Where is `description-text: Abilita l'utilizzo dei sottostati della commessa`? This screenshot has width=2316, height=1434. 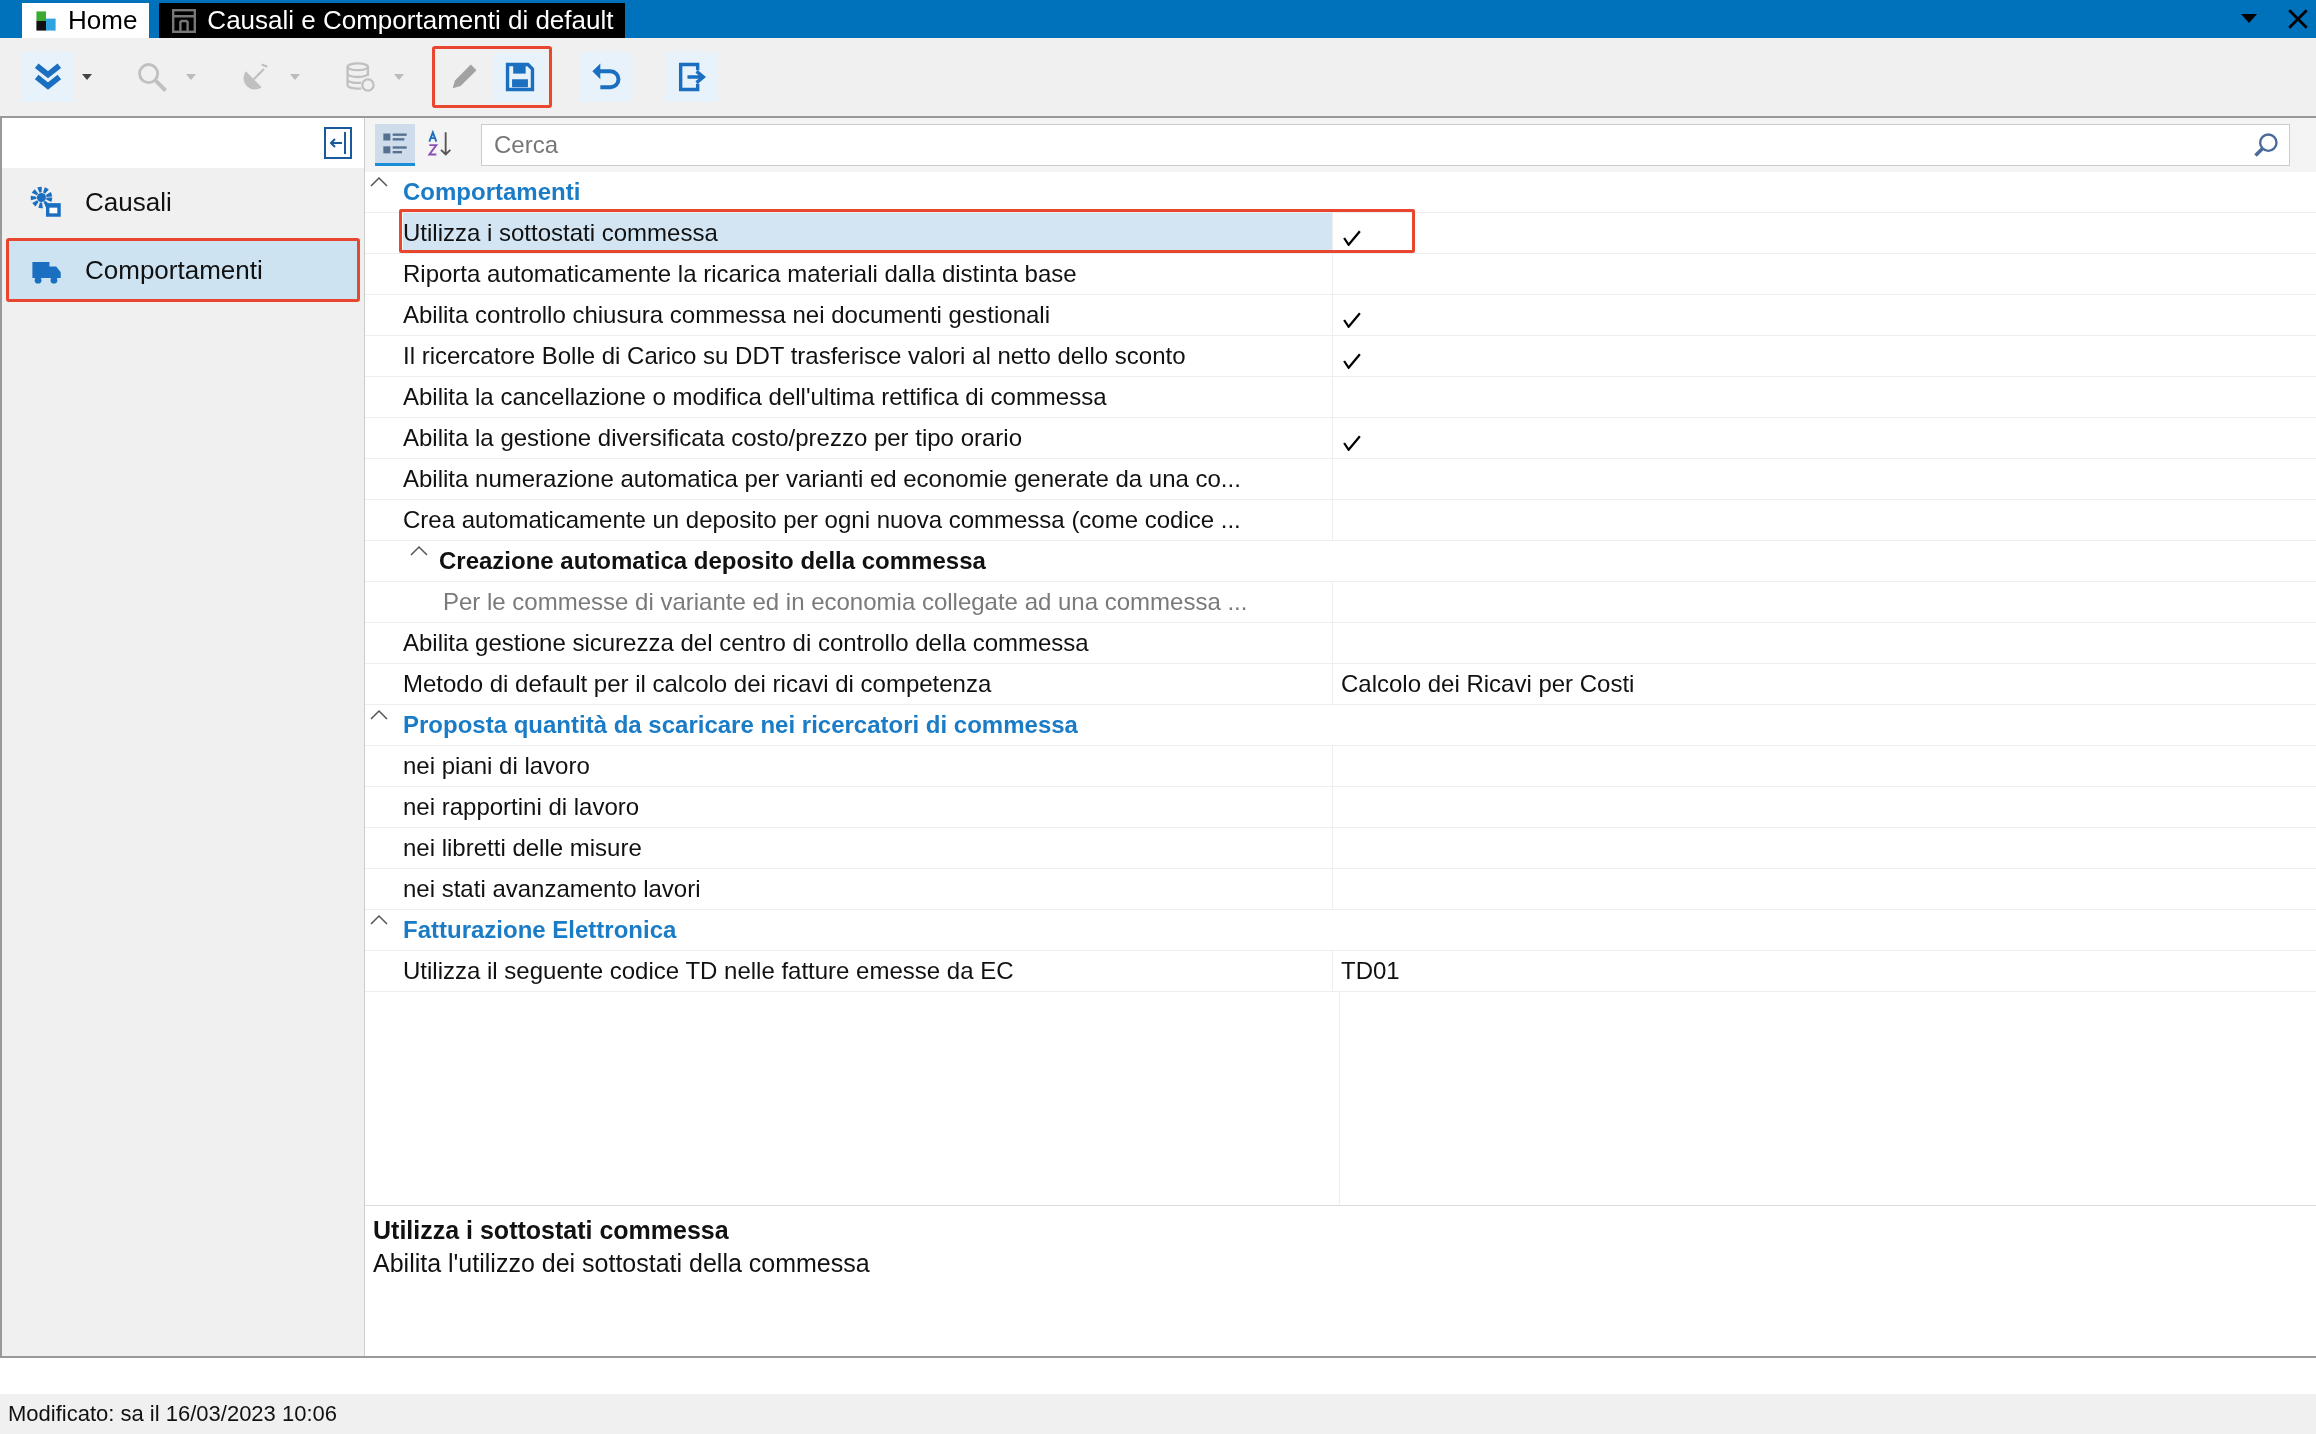 description-text: Abilita l'utilizzo dei sottostati della commessa is located at coordinates (622, 1263).